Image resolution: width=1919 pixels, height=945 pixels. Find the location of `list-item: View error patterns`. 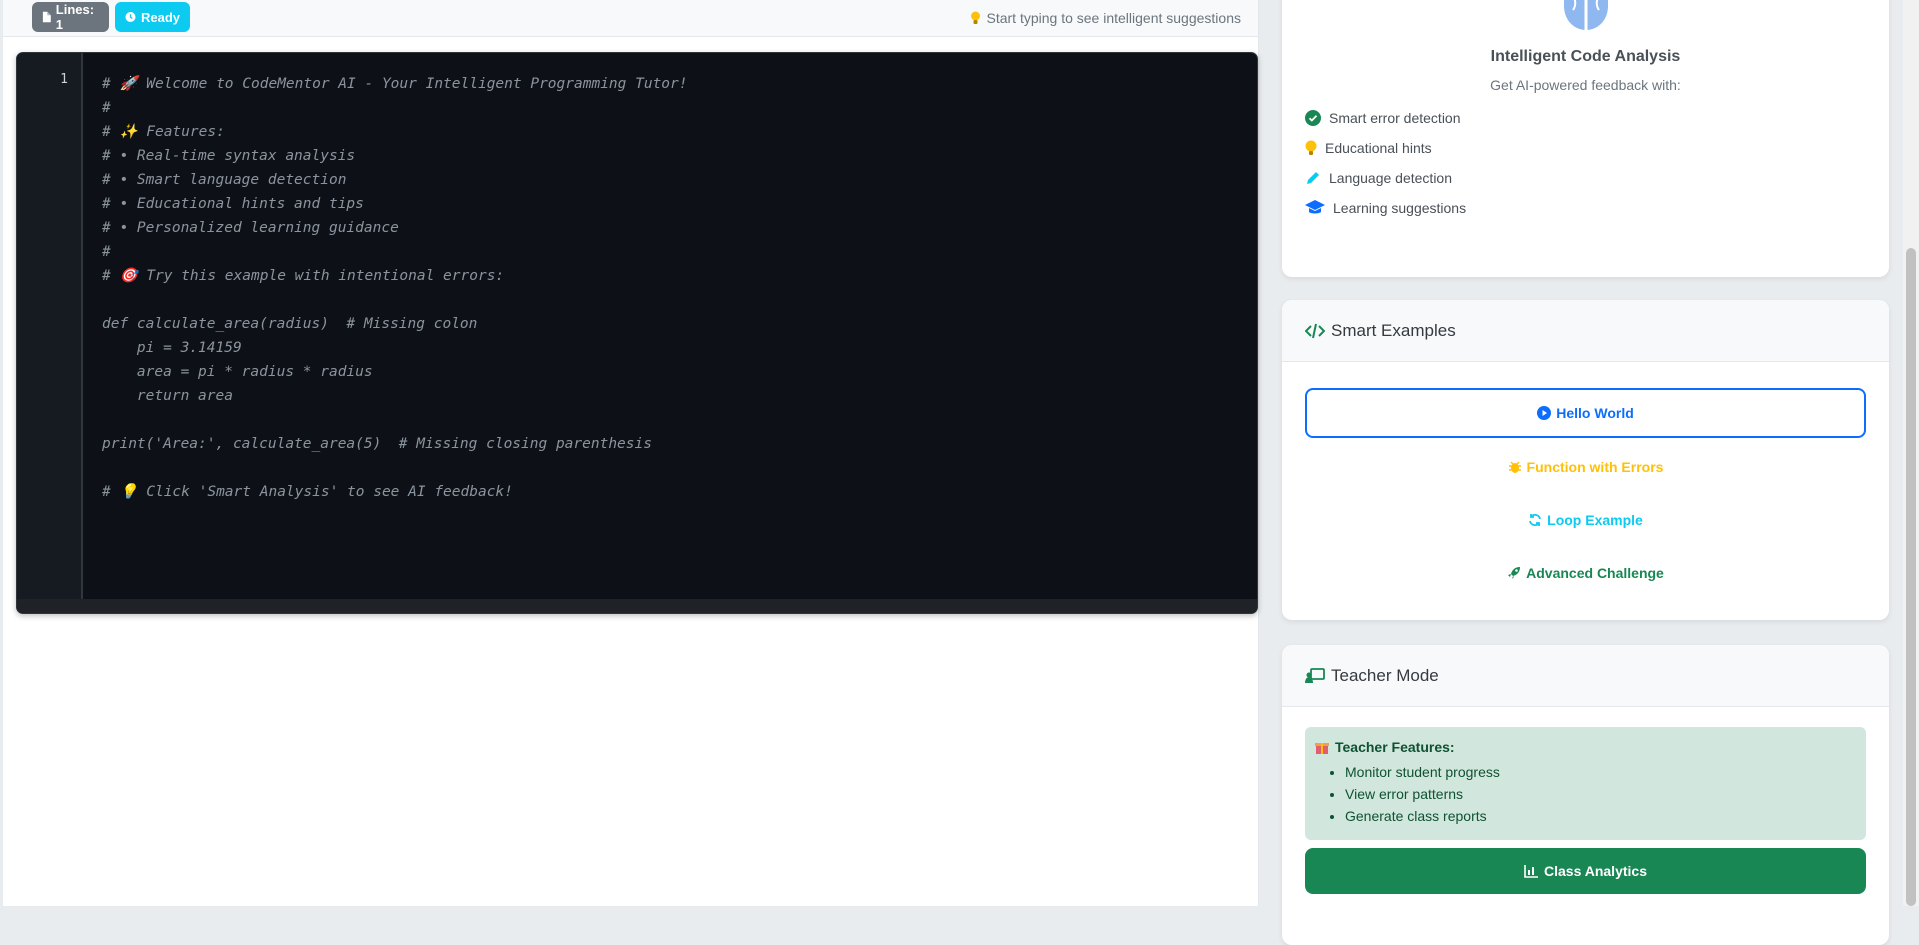

list-item: View error patterns is located at coordinates (1605, 794).